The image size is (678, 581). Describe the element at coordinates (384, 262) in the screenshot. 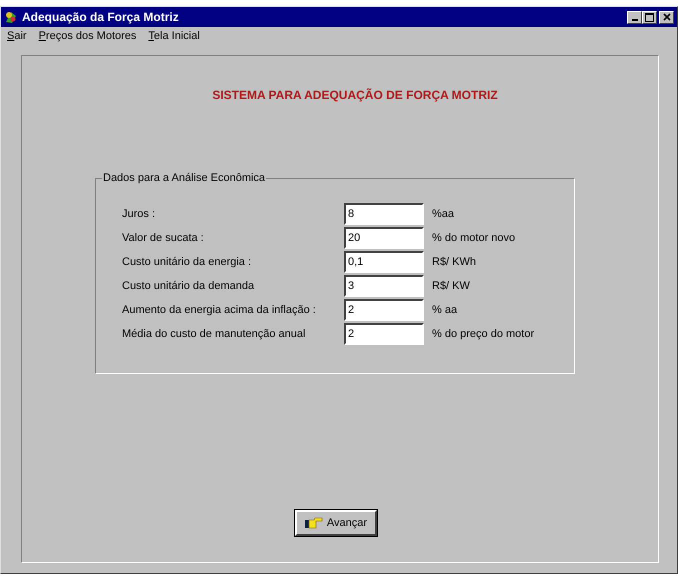

I see `input-field: 0,1` at that location.